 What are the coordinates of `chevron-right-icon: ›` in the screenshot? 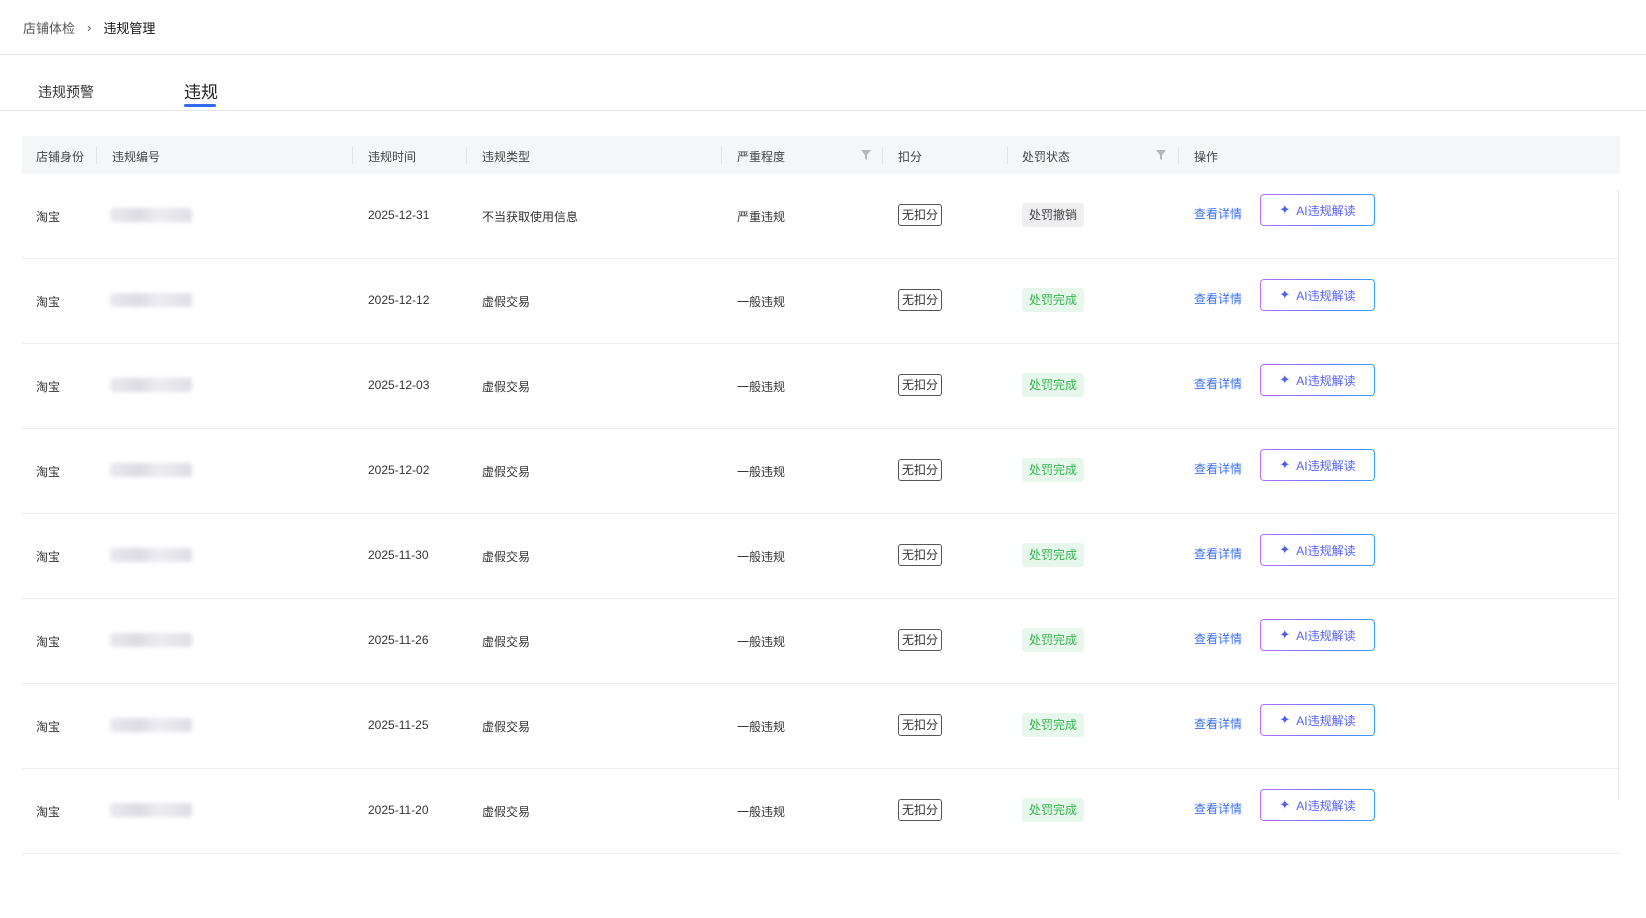 It's located at (89, 27).